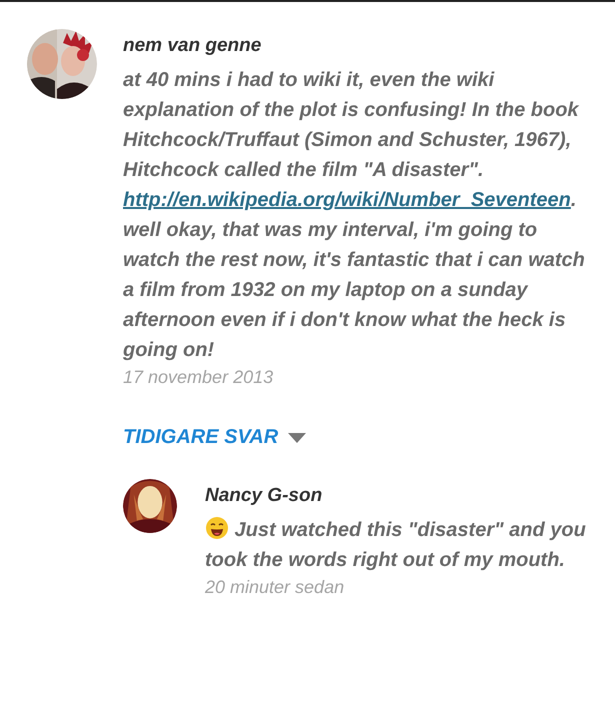 This screenshot has width=615, height=706. What do you see at coordinates (214, 437) in the screenshot?
I see `replies-toggle: TIDIGARE SVAR` at bounding box center [214, 437].